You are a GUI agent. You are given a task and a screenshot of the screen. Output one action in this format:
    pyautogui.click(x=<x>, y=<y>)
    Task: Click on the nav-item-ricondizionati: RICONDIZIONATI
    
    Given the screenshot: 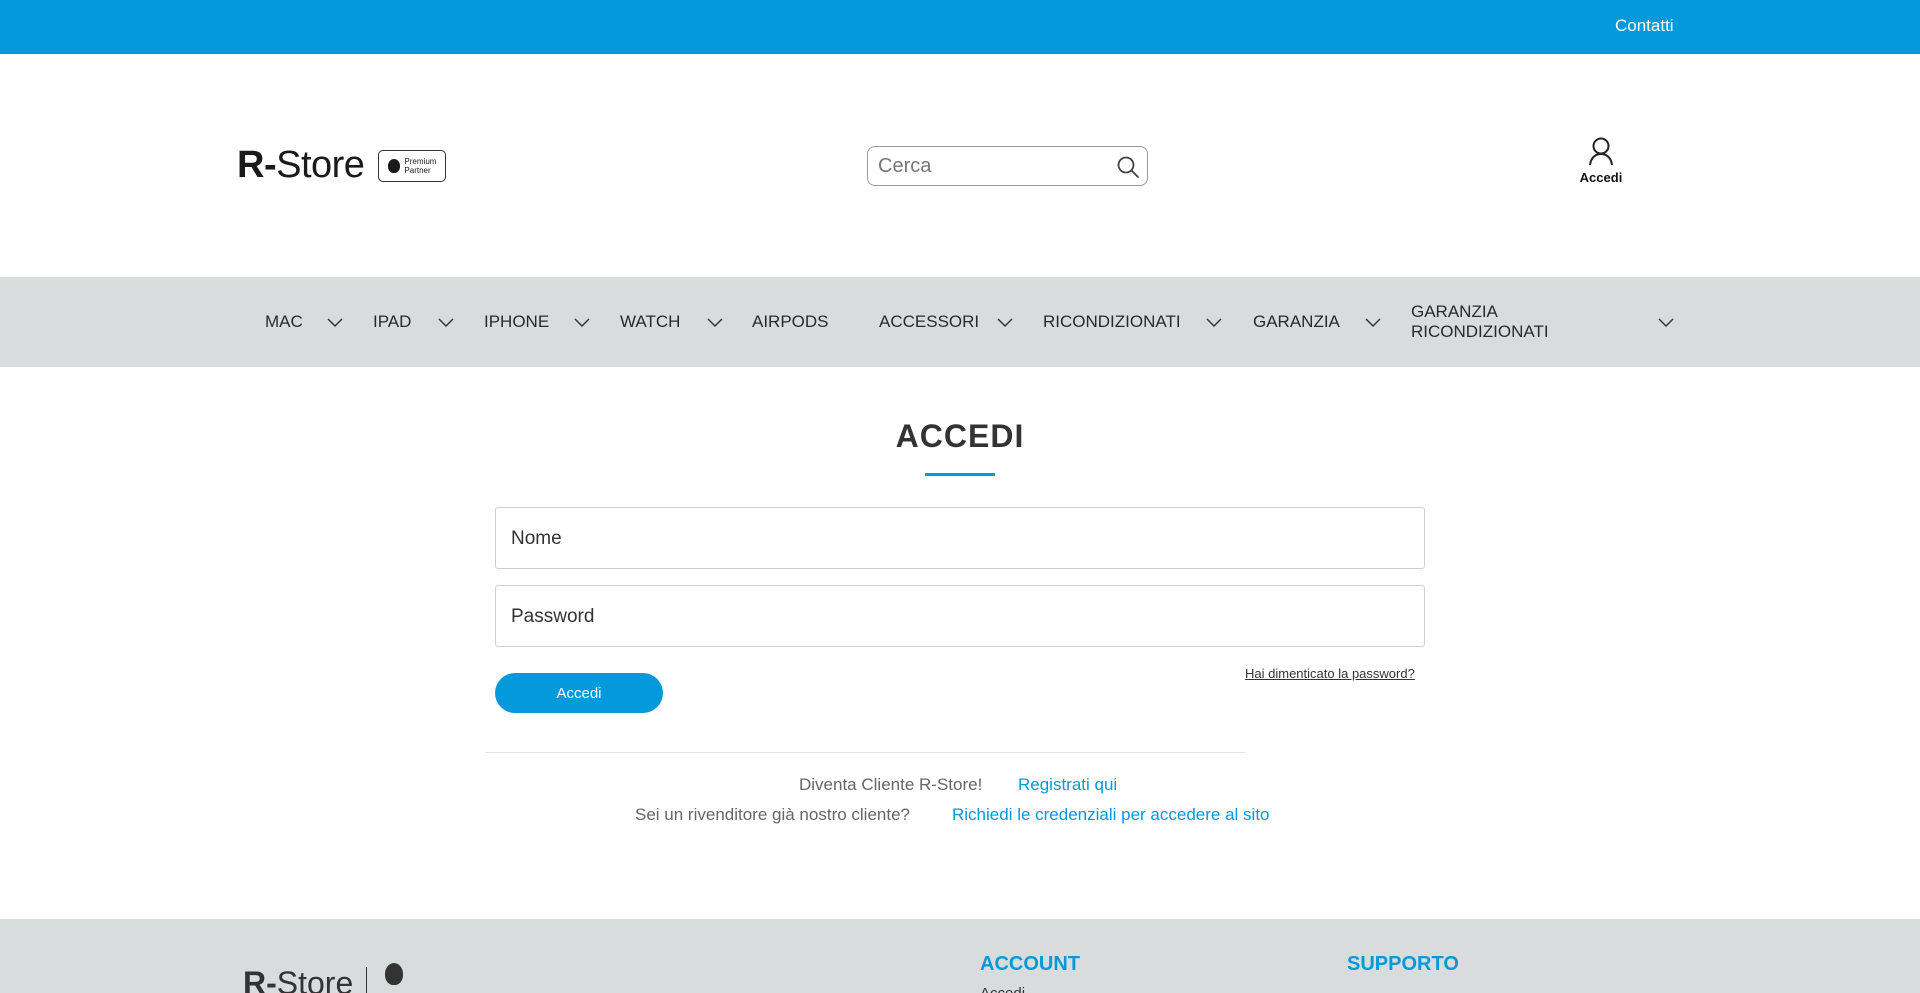 What is the action you would take?
    pyautogui.click(x=1112, y=322)
    